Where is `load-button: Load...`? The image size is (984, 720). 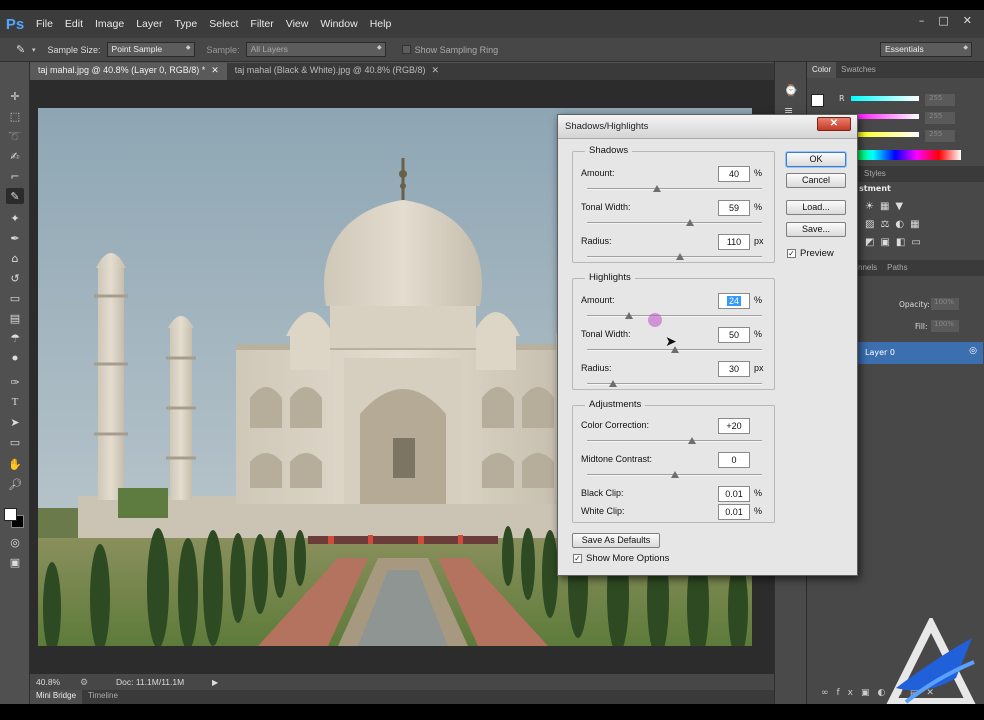 load-button: Load... is located at coordinates (816, 207).